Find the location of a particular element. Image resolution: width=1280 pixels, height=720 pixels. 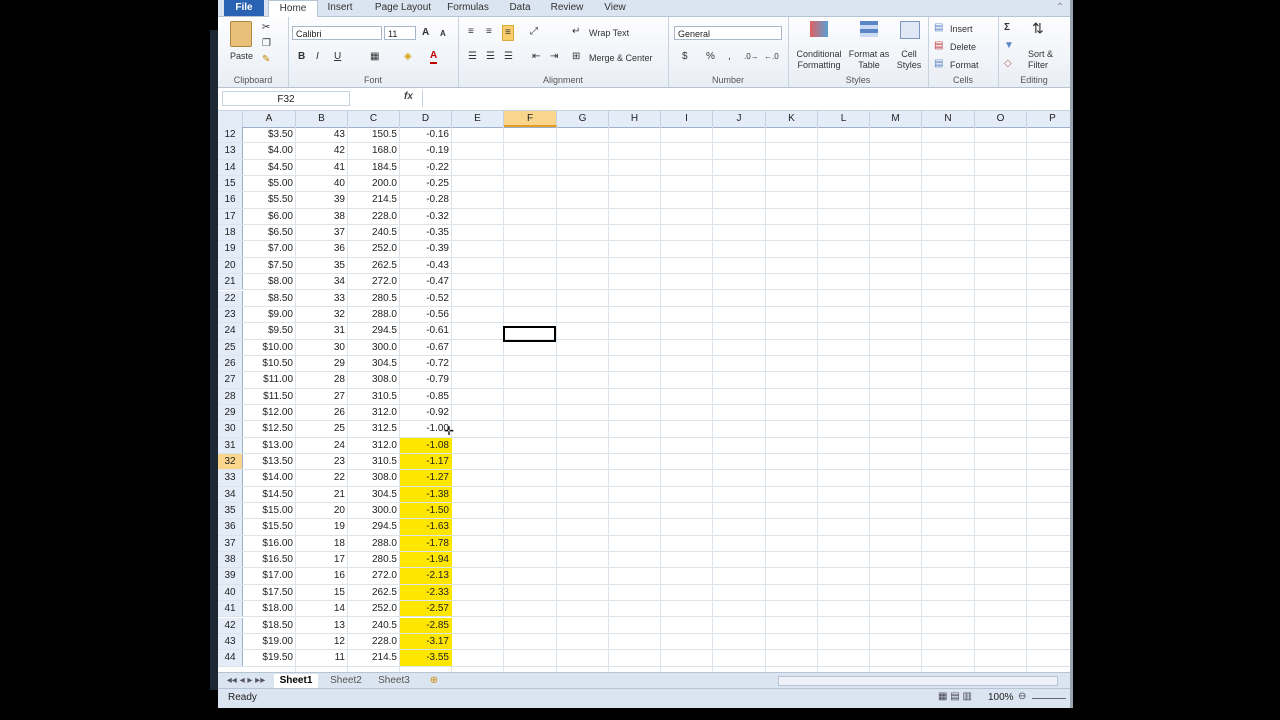

row-header: 15 is located at coordinates (230, 184).